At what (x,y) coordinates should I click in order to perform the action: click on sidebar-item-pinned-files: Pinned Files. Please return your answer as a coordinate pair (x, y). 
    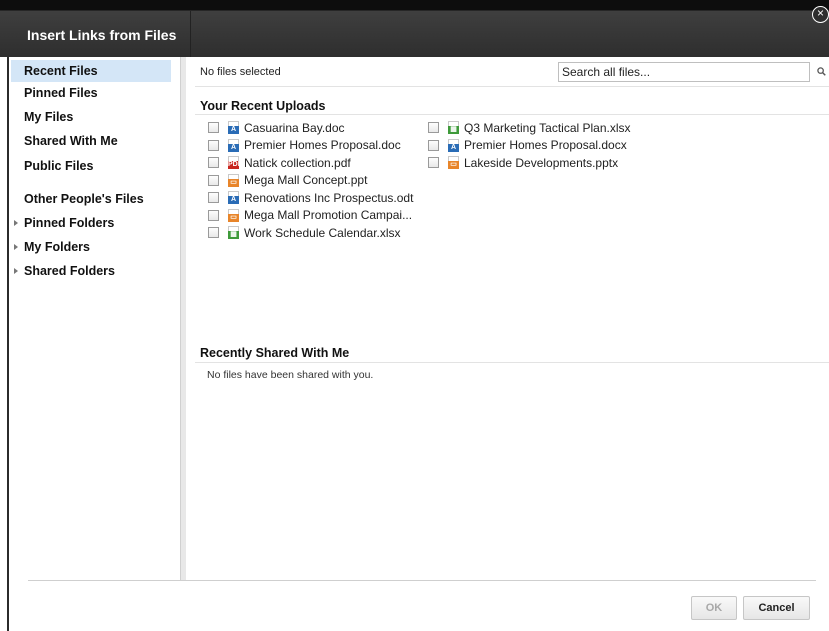
    Looking at the image, I should click on (91, 93).